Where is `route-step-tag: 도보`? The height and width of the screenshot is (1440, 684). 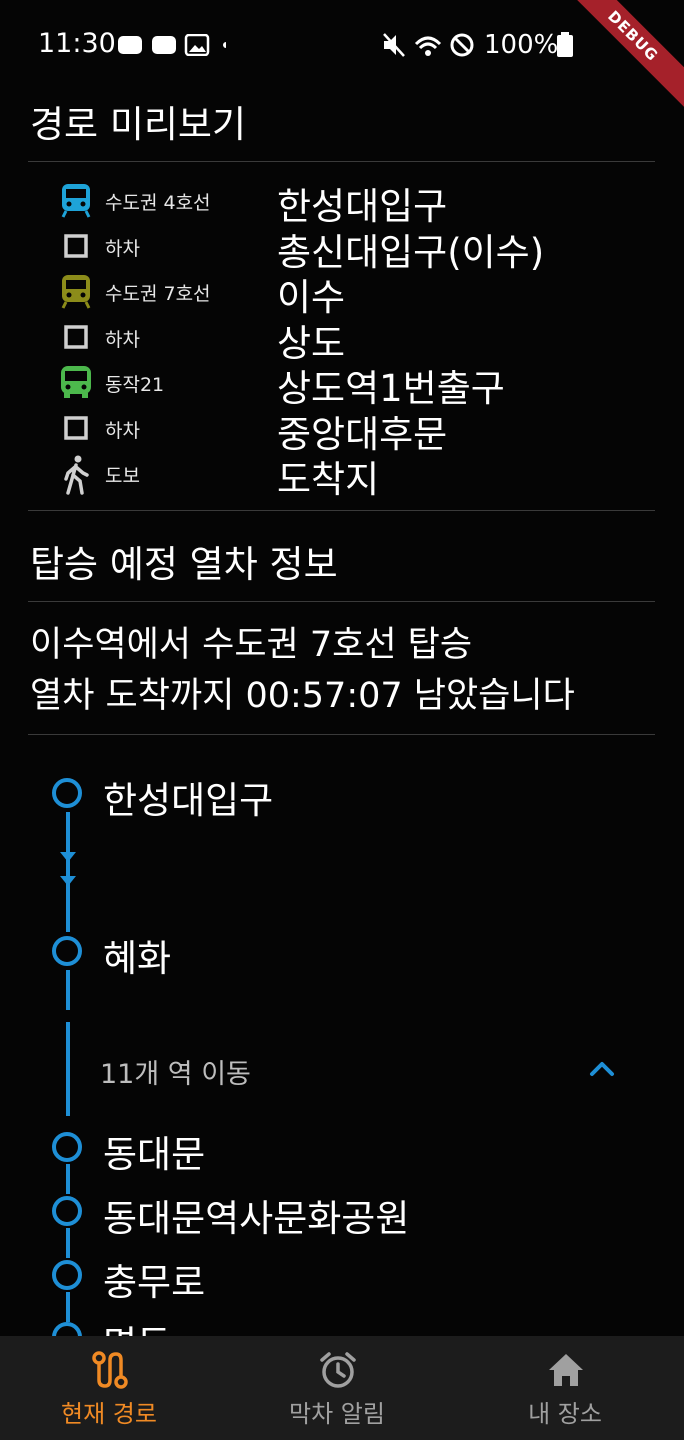
route-step-tag: 도보 is located at coordinates (122, 476).